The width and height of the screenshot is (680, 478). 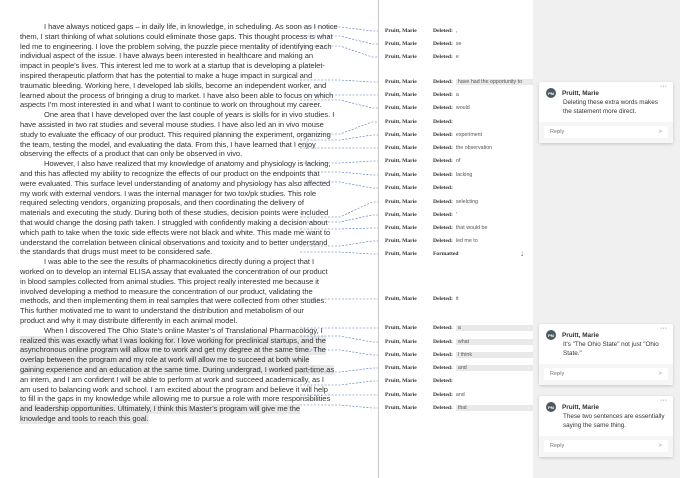 I want to click on markup-balloon: Pruitt, Marie Deleted: se, so click(x=423, y=44).